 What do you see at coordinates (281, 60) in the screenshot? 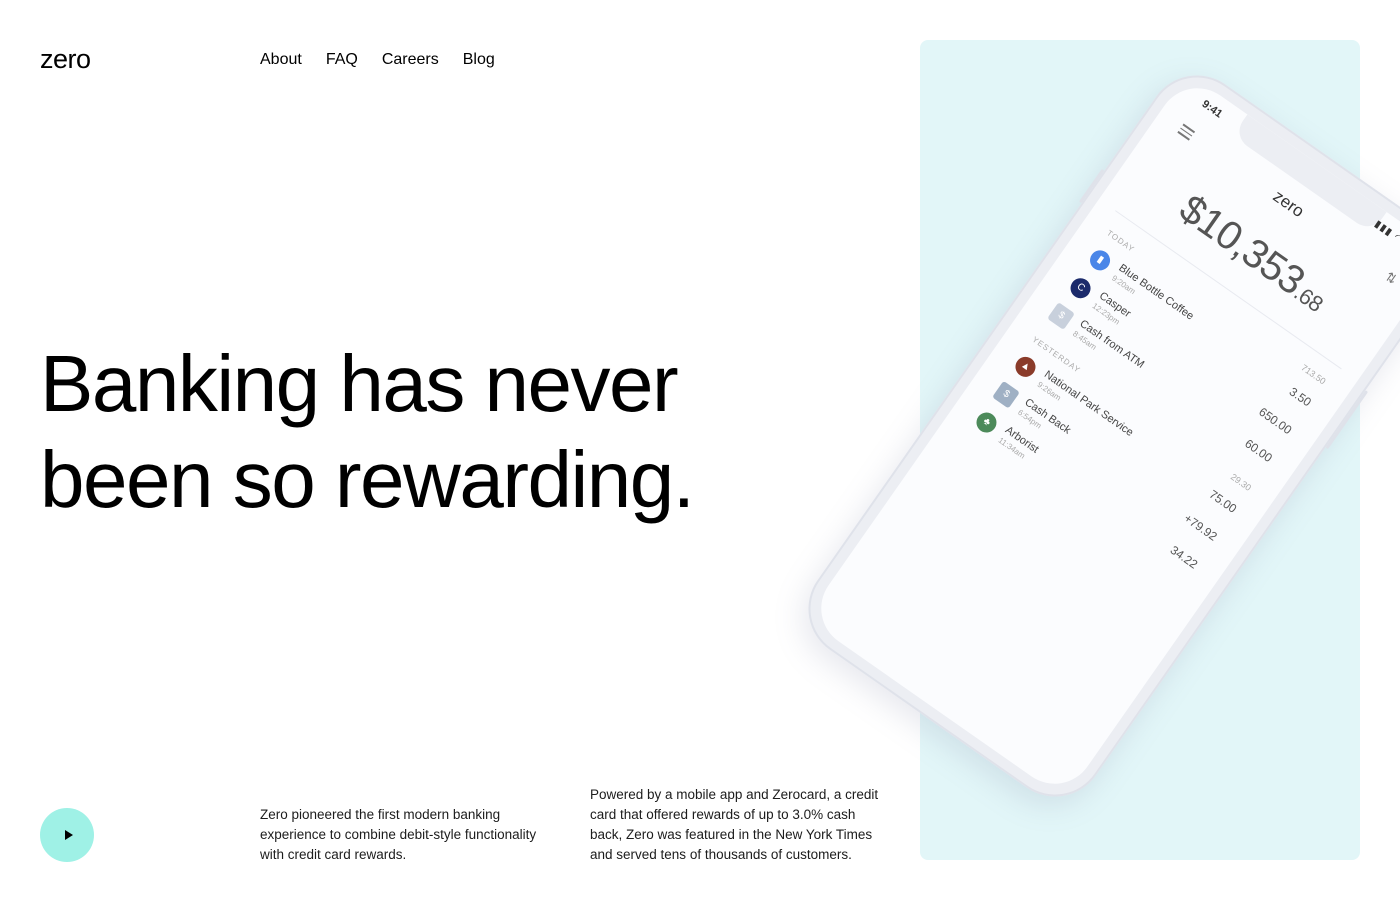
I see `nav-link-about: About` at bounding box center [281, 60].